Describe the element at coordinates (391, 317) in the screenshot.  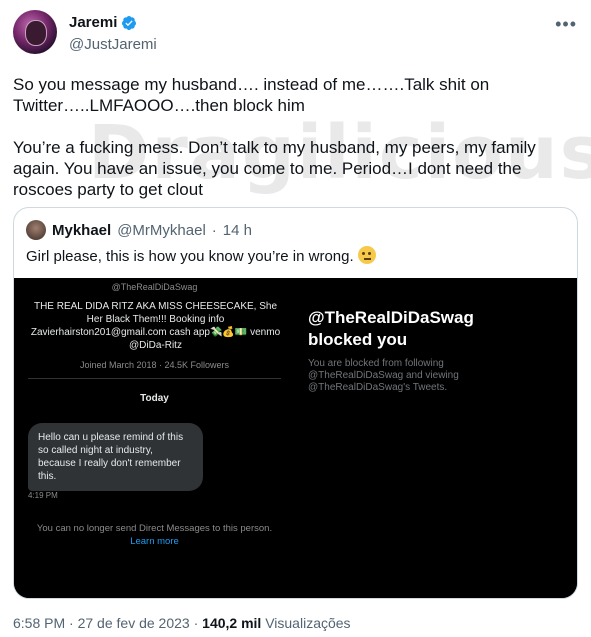
I see `blocked-handle: @TheRealDiDaSwag` at that location.